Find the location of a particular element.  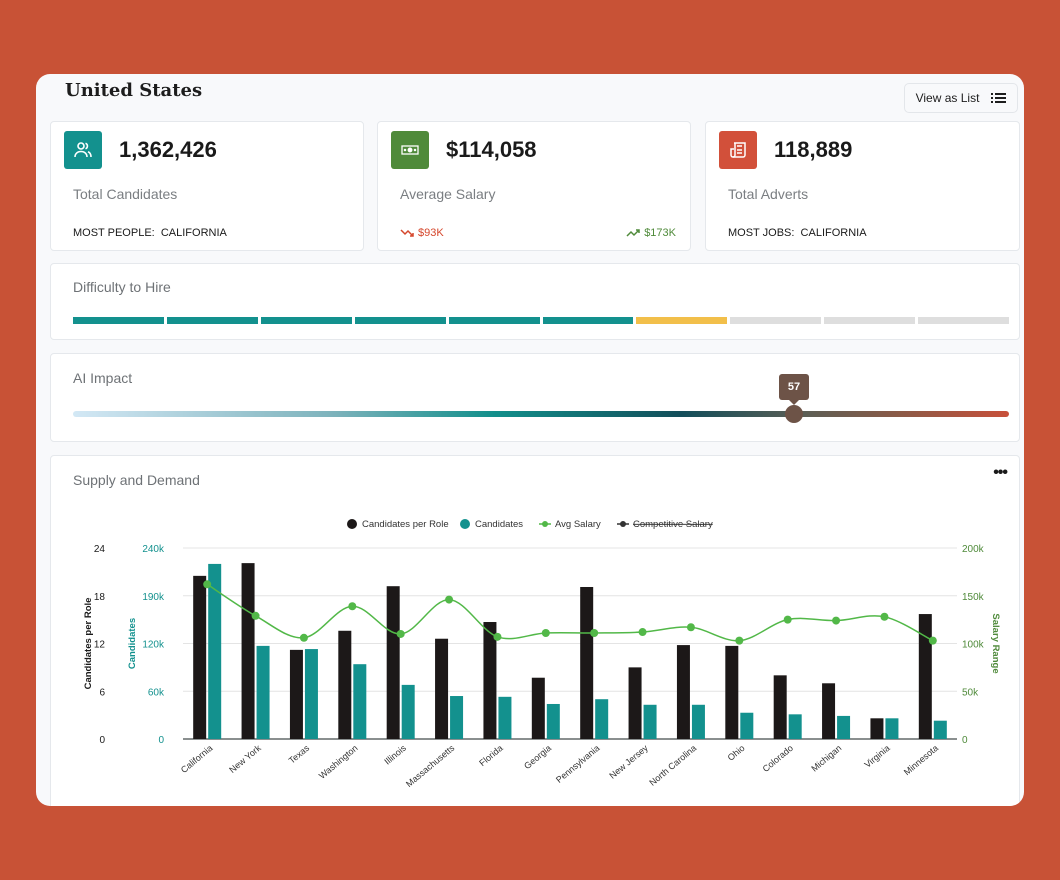

ai-impact-card: AI Impact 57 is located at coordinates (535, 397).